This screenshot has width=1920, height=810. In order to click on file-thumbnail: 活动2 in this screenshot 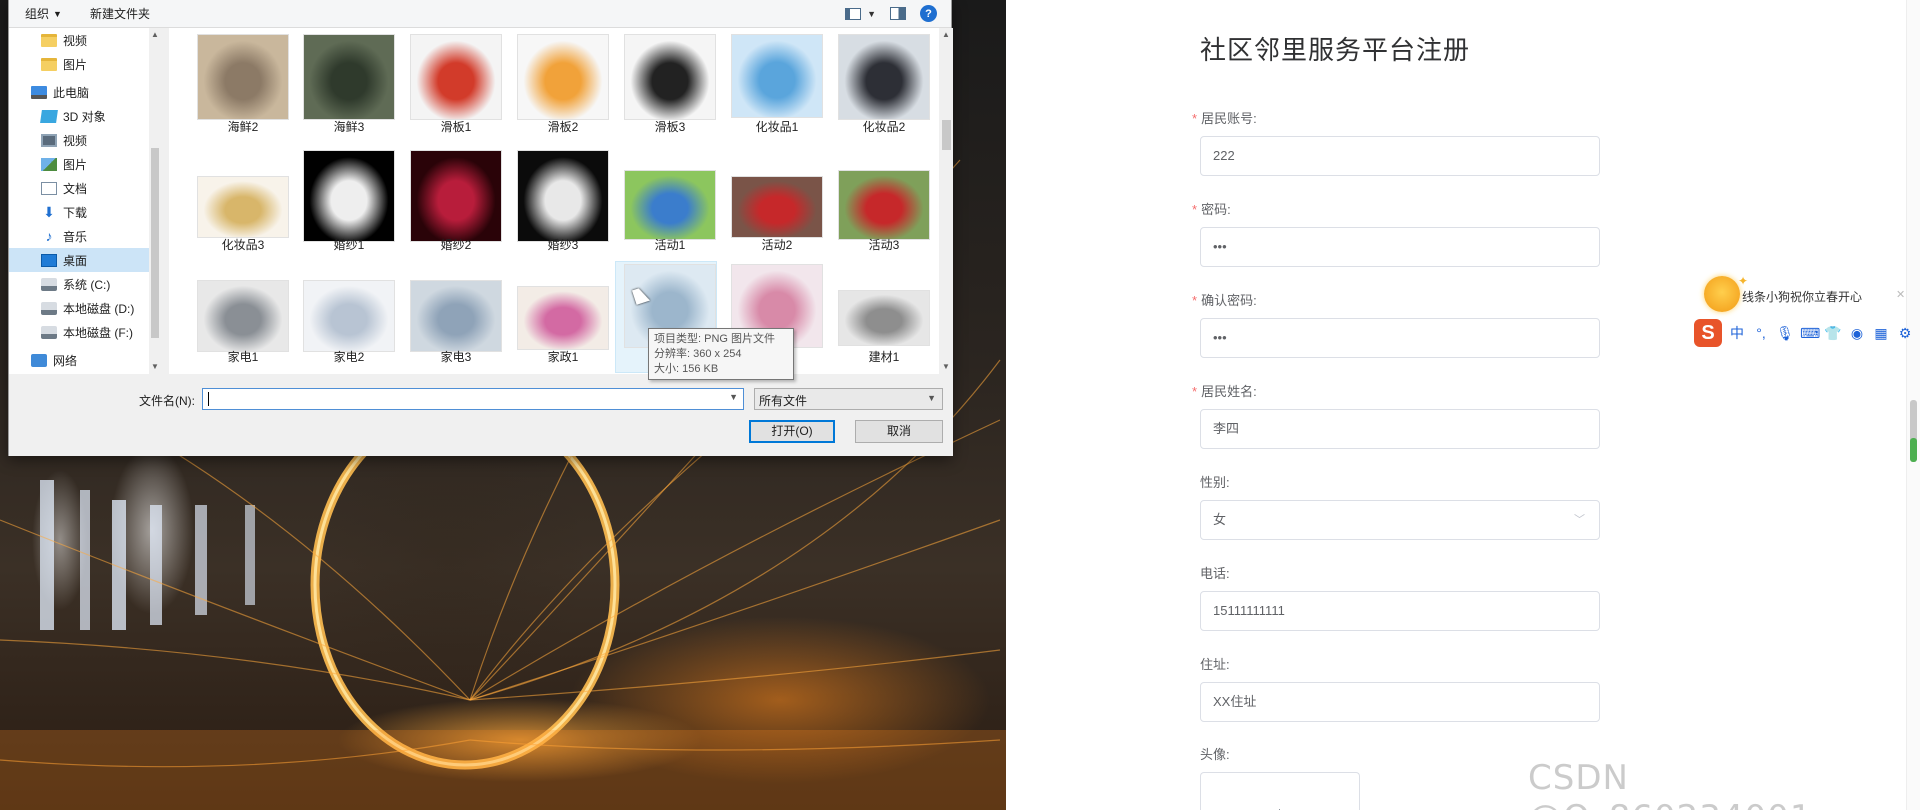, I will do `click(773, 205)`.